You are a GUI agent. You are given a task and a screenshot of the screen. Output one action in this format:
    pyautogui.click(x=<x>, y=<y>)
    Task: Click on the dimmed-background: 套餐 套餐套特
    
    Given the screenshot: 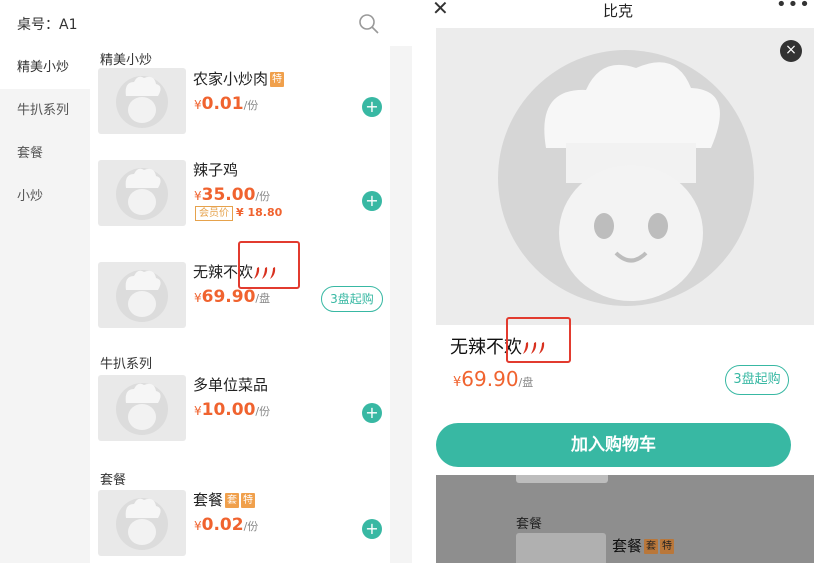 What is the action you would take?
    pyautogui.click(x=625, y=519)
    